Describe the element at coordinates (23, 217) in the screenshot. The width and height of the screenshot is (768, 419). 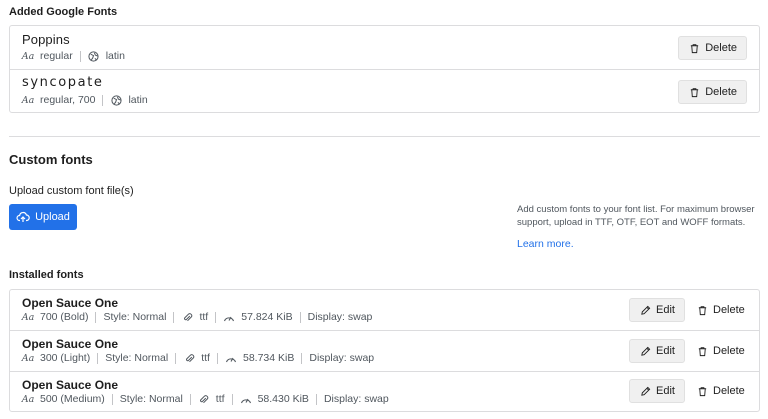
I see `cloud-upload-icon` at that location.